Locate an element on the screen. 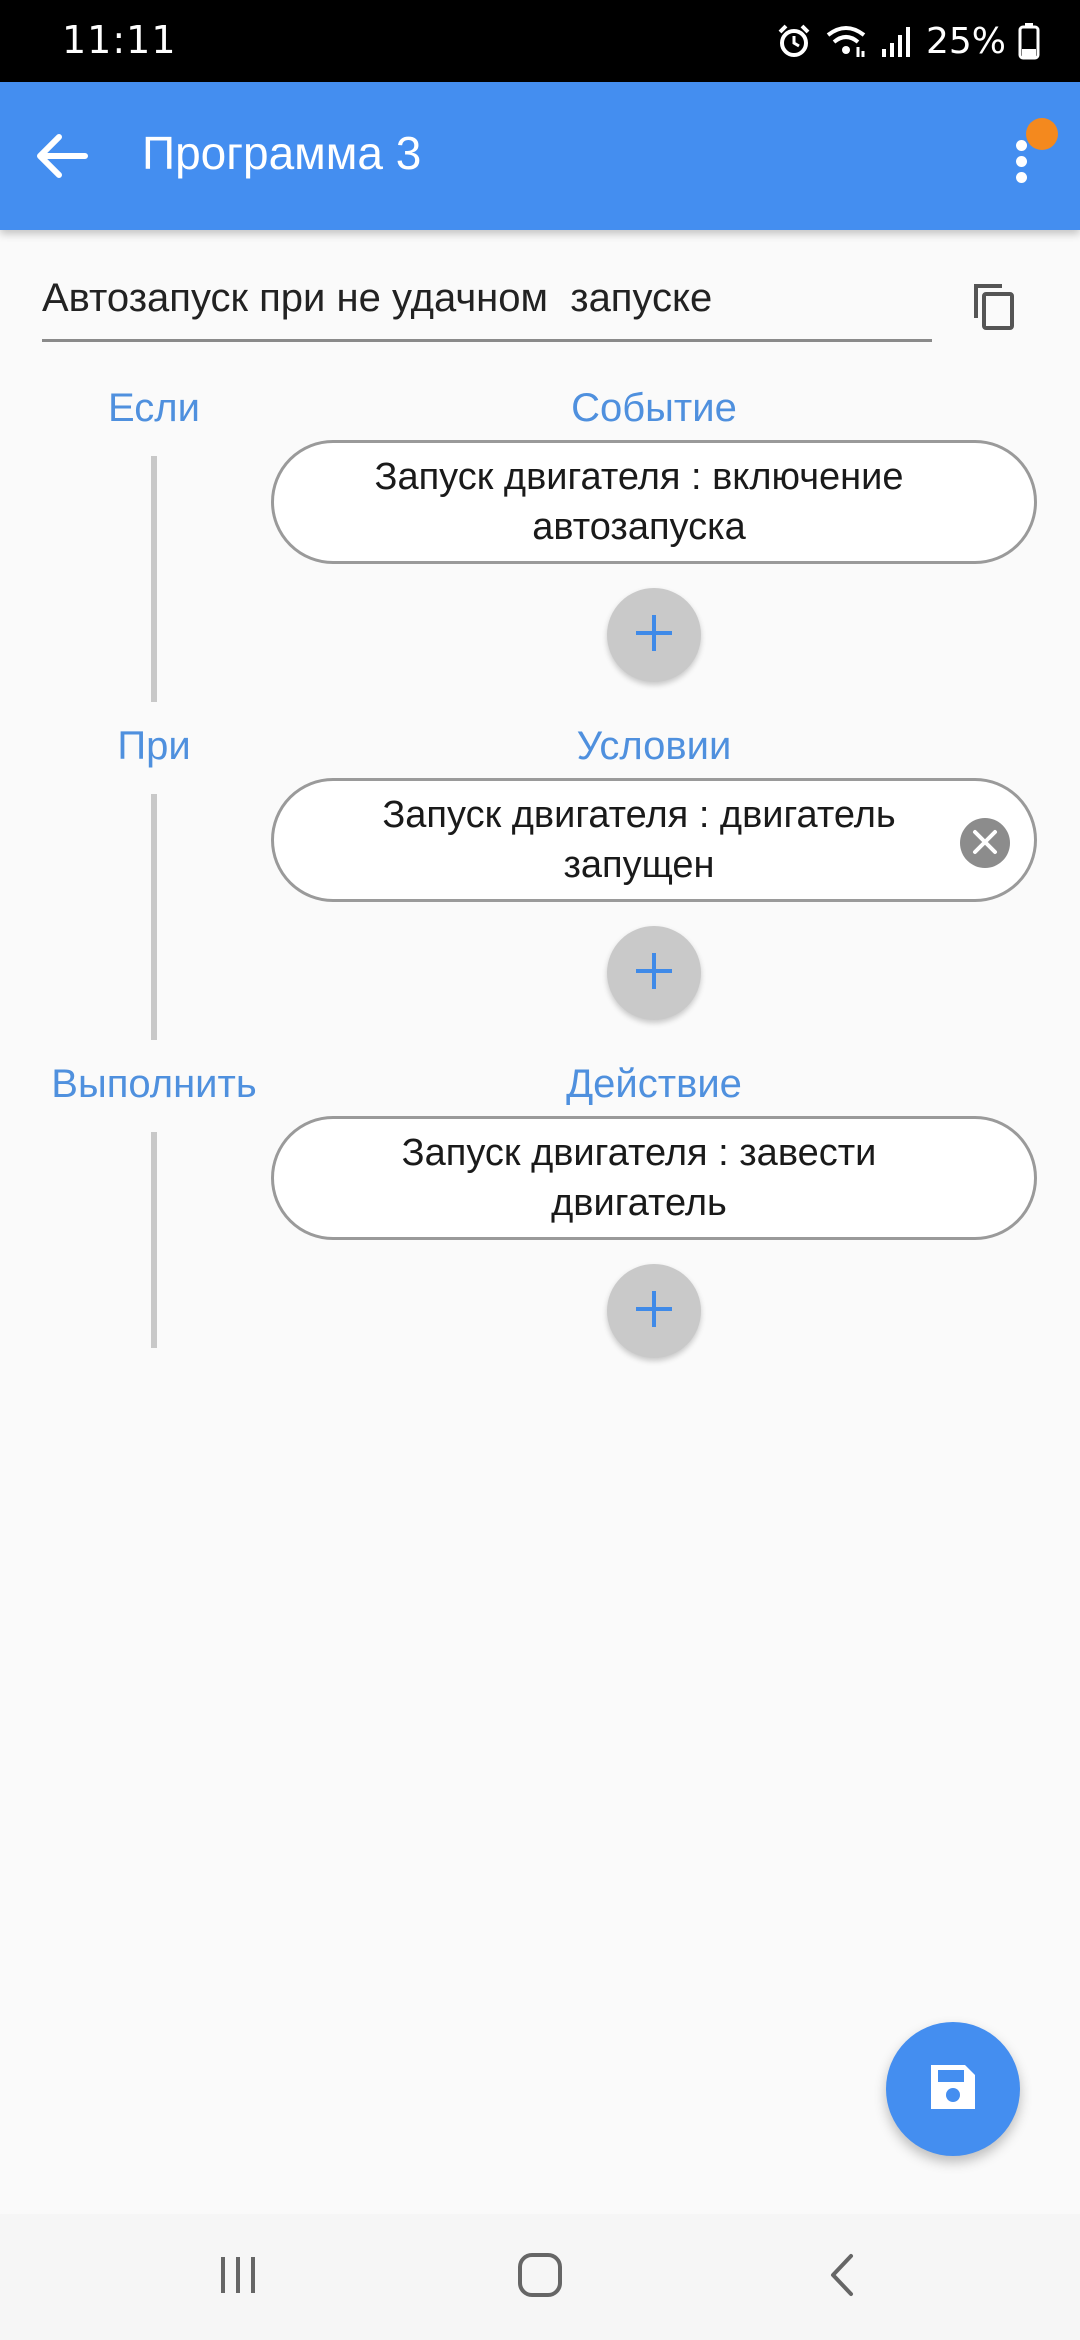 This screenshot has width=1080, height=2340. section-label-event: Событие is located at coordinates (654, 408).